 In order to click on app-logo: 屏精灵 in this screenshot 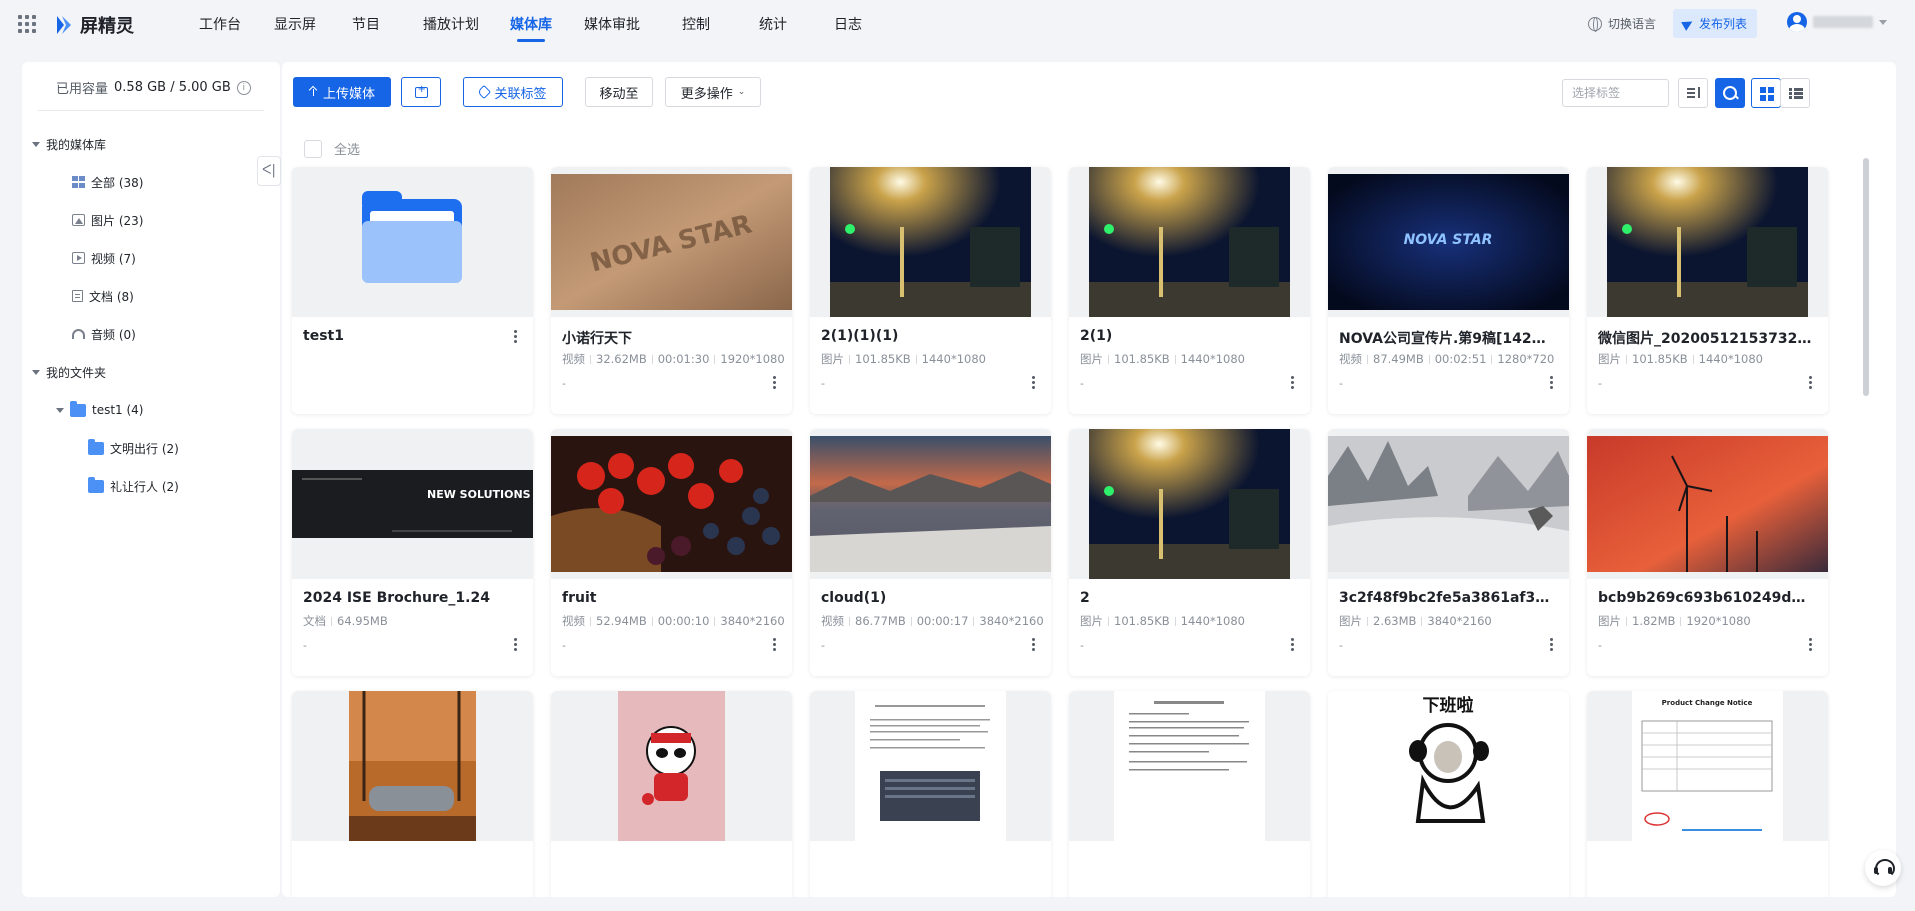, I will do `click(94, 25)`.